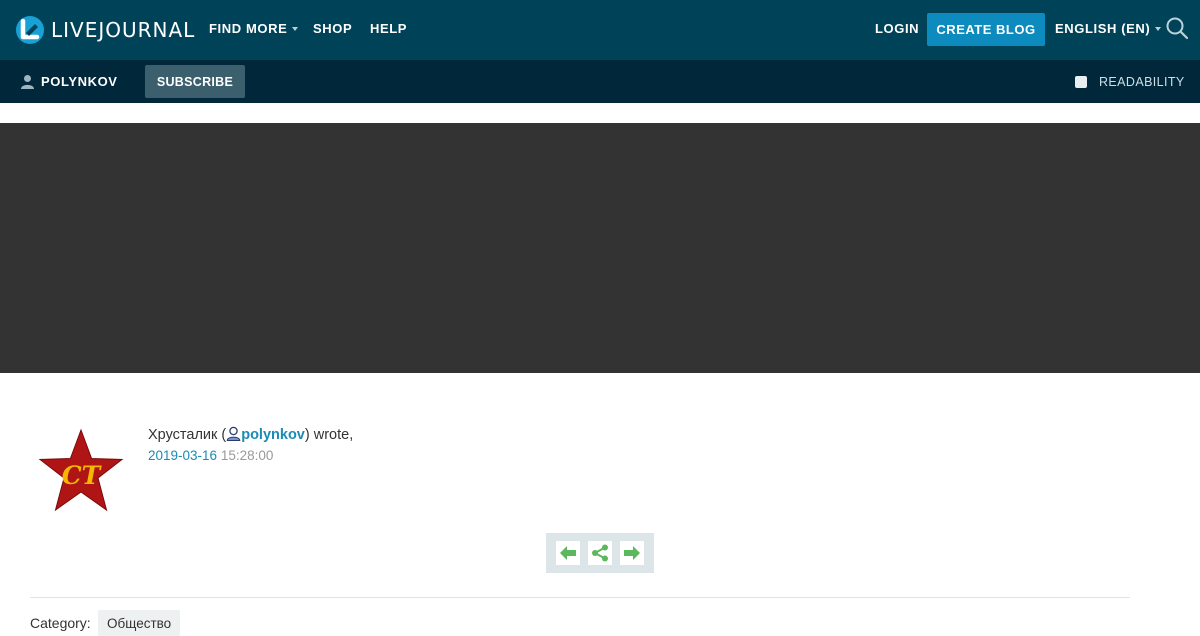 This screenshot has height=636, width=1200. I want to click on previous-entry-button, so click(568, 553).